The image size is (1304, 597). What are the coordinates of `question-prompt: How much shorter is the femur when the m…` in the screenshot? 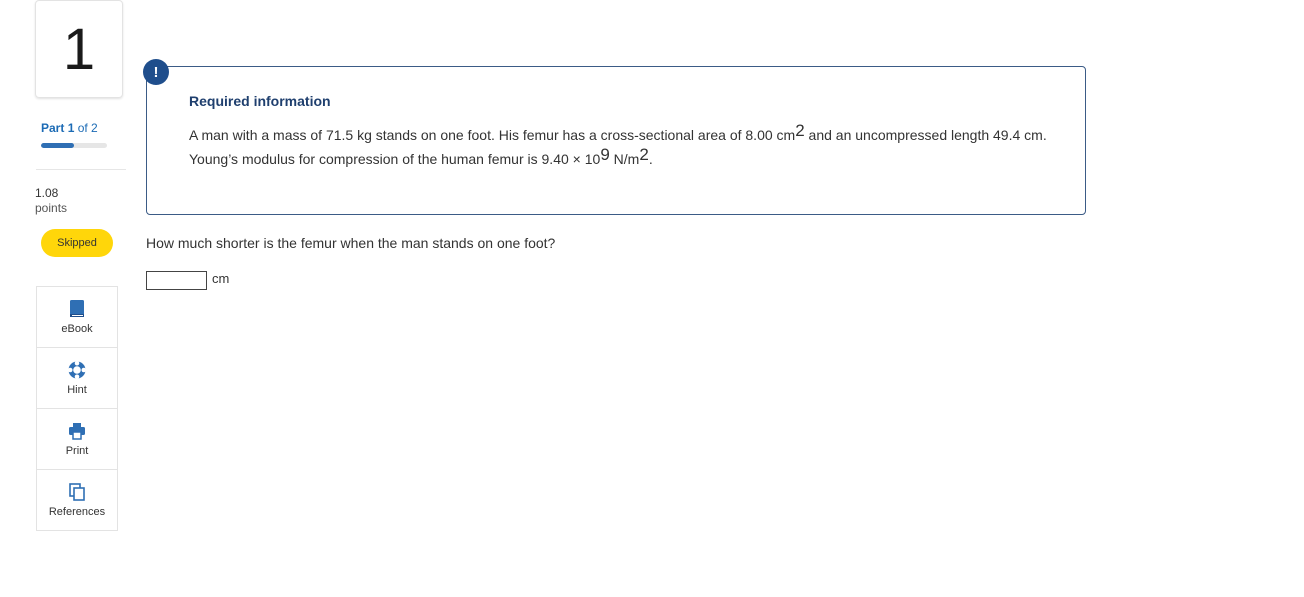 It's located at (351, 243).